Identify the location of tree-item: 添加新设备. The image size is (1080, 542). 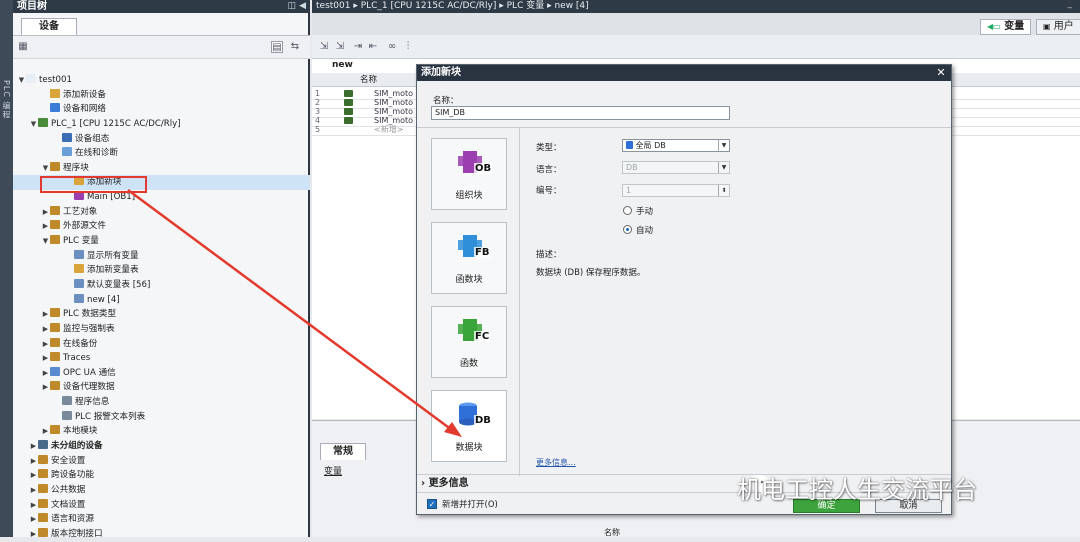
(161, 95).